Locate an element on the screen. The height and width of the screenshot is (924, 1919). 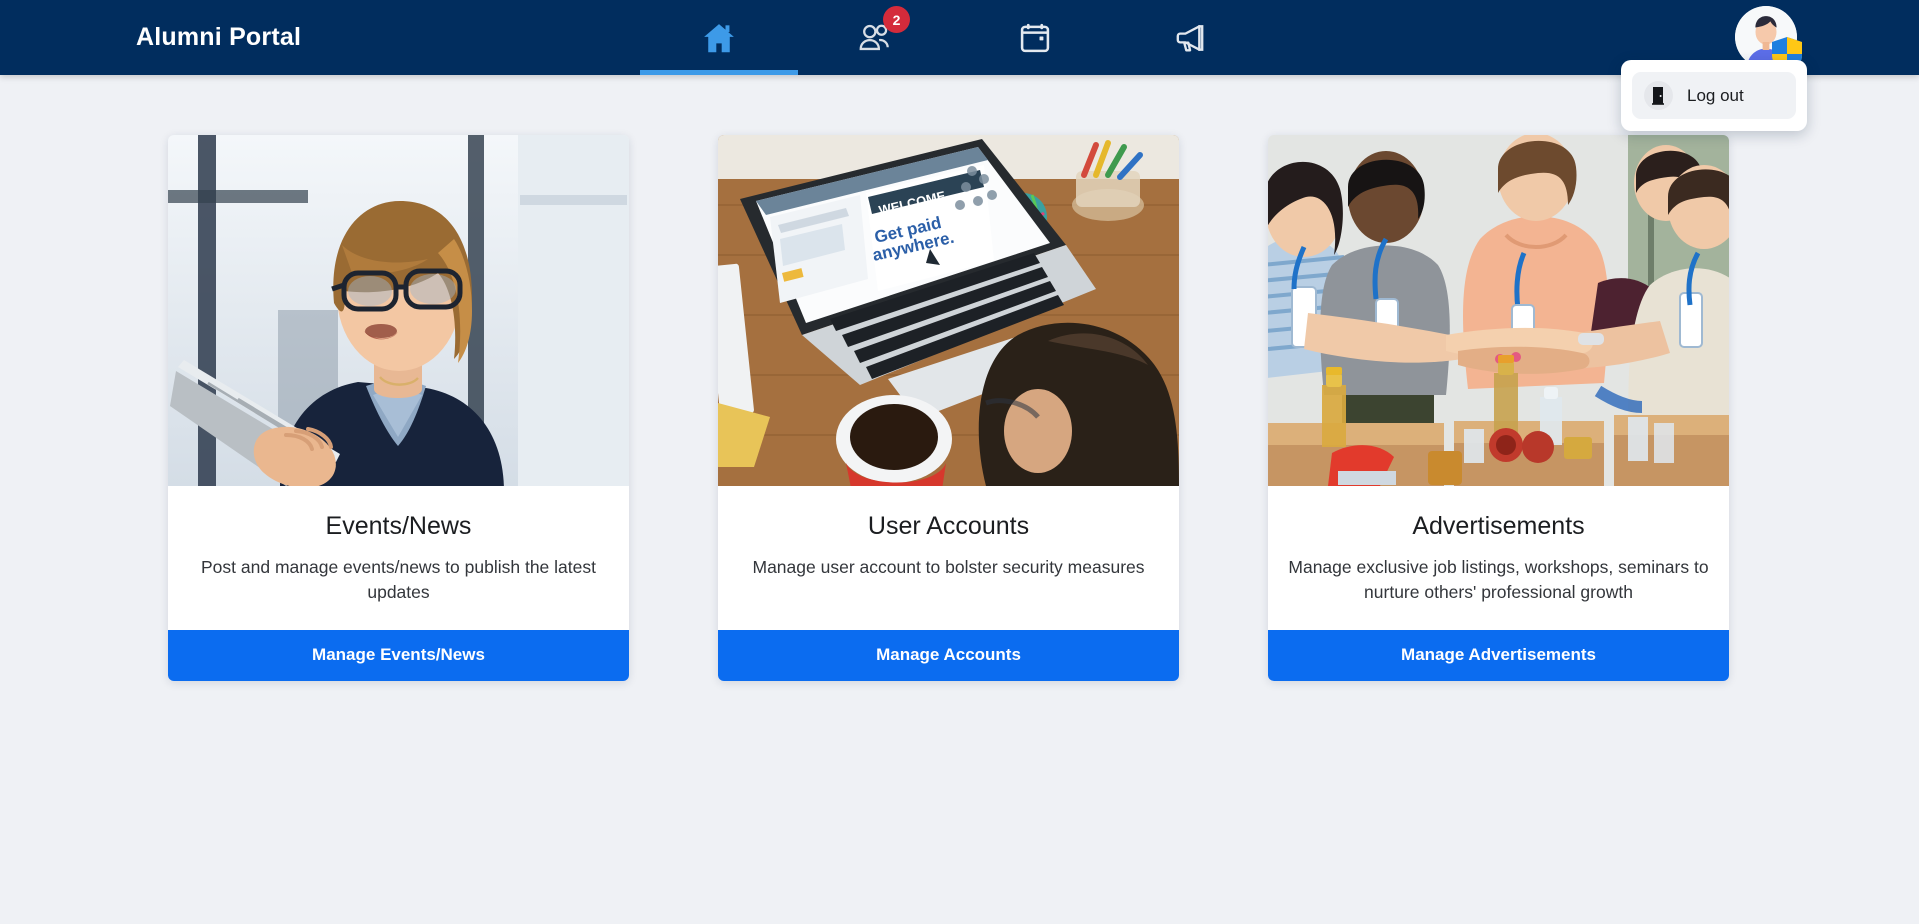
primary-nav: 2 is located at coordinates (956, 37).